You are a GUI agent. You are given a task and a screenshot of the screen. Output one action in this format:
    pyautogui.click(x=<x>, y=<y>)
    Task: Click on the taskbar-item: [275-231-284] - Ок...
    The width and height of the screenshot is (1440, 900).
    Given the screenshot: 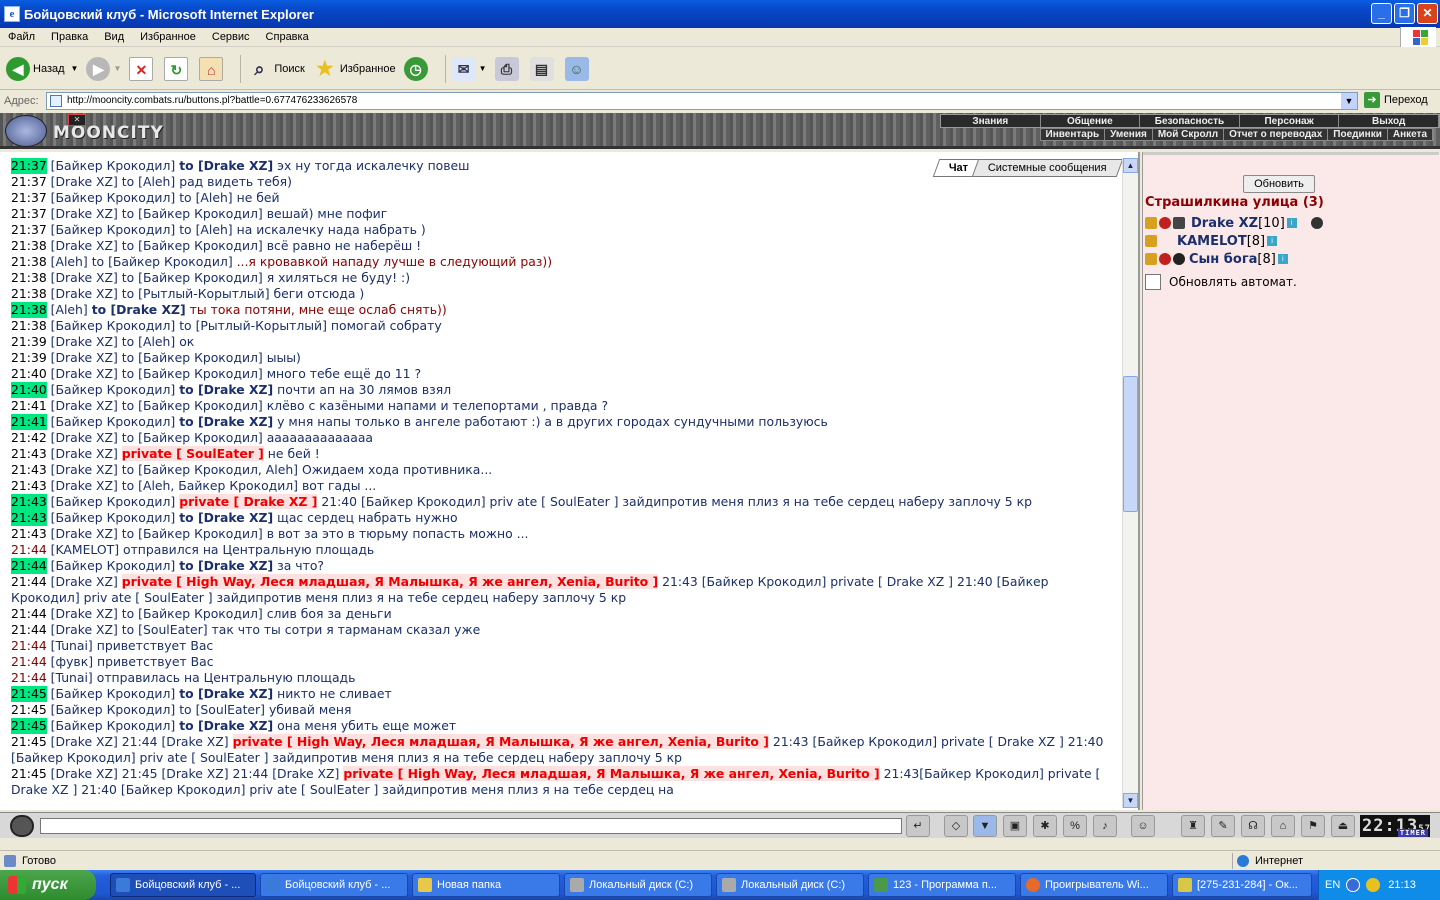 What is the action you would take?
    pyautogui.click(x=1242, y=885)
    